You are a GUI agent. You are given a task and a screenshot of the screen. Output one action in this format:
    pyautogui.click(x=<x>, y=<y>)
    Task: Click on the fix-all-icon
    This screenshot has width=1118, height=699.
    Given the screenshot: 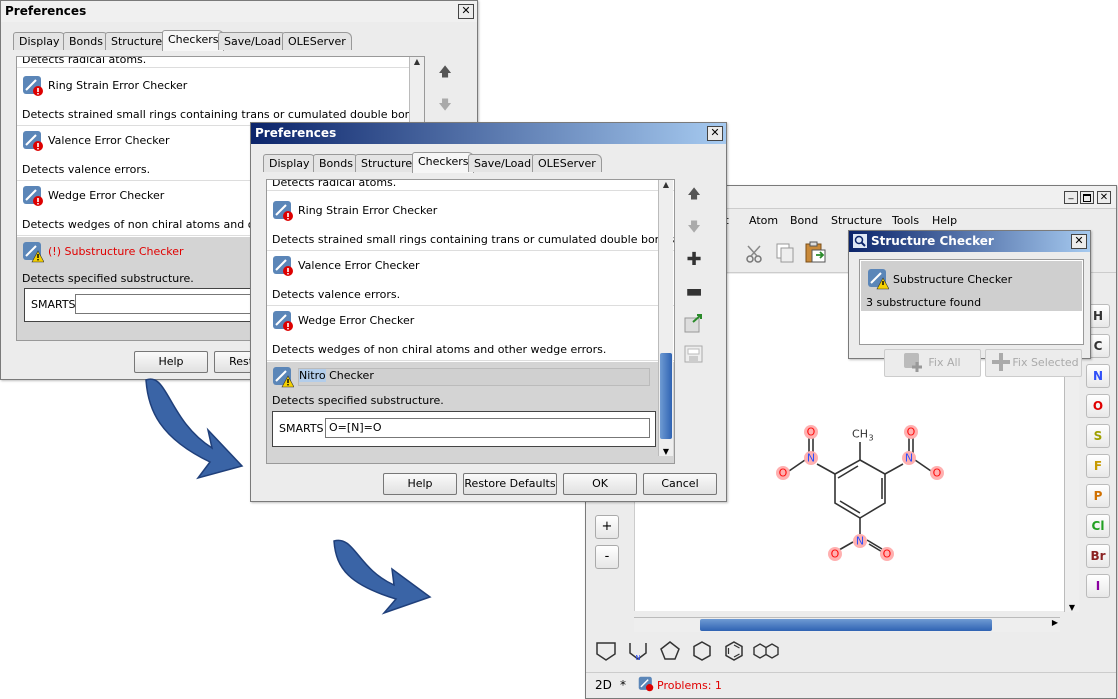 What is the action you would take?
    pyautogui.click(x=913, y=362)
    